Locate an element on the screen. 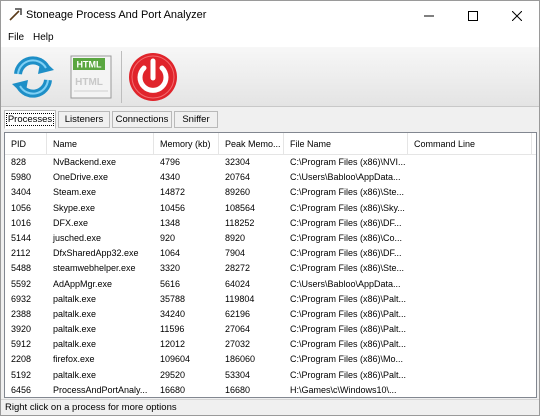  cell-memory: 920 is located at coordinates (168, 237).